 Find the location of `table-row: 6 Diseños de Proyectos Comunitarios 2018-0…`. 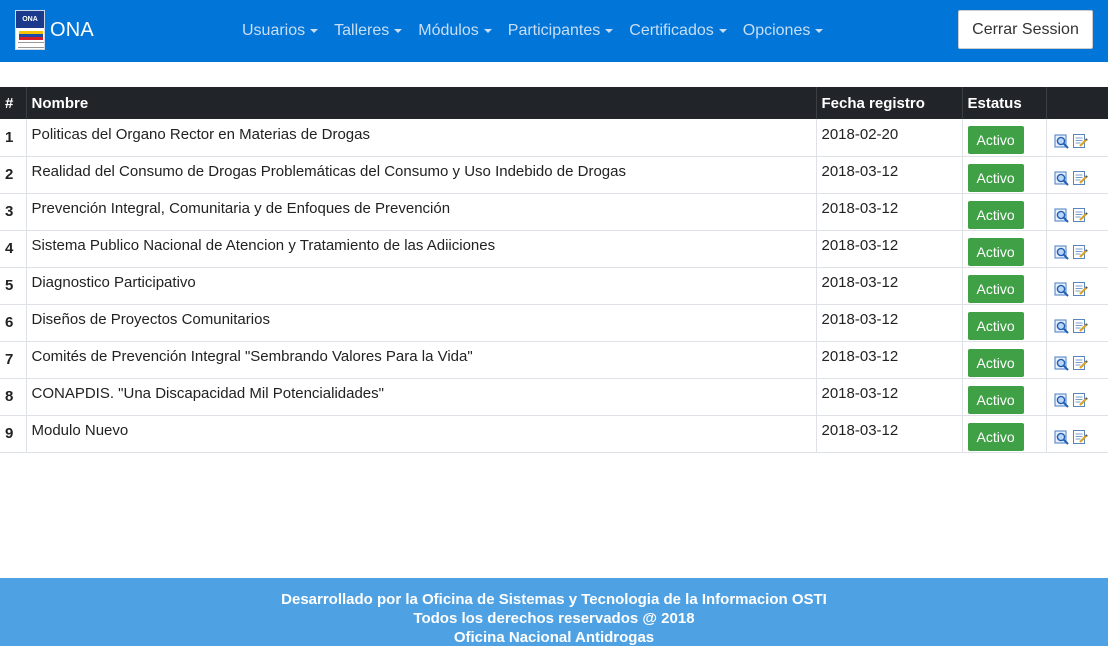

table-row: 6 Diseños de Proyectos Comunitarios 2018-0… is located at coordinates (554, 323).